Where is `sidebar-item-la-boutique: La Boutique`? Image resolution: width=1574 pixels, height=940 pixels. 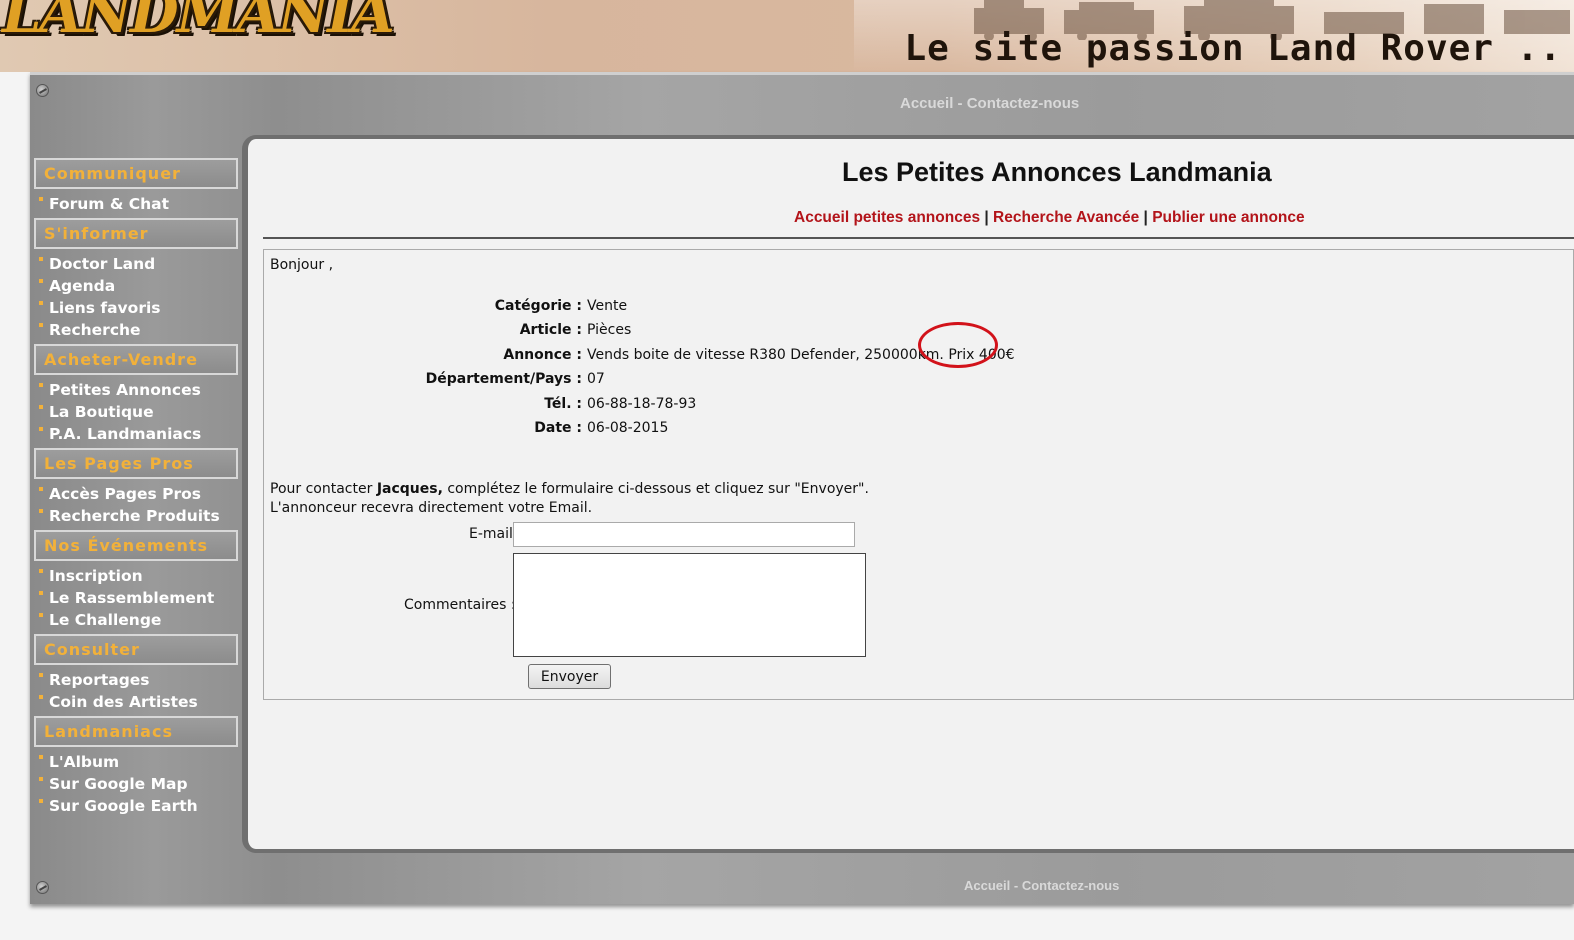 sidebar-item-la-boutique: La Boutique is located at coordinates (136, 412).